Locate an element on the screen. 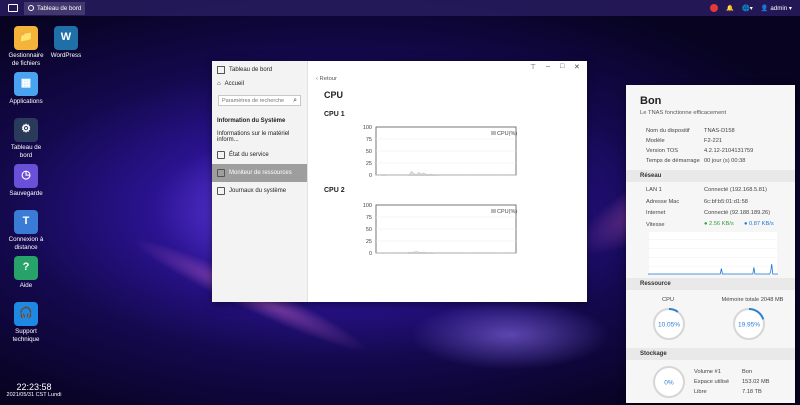 The height and width of the screenshot is (405, 800). user-menu: 👤 admin ▾ is located at coordinates (776, 8).